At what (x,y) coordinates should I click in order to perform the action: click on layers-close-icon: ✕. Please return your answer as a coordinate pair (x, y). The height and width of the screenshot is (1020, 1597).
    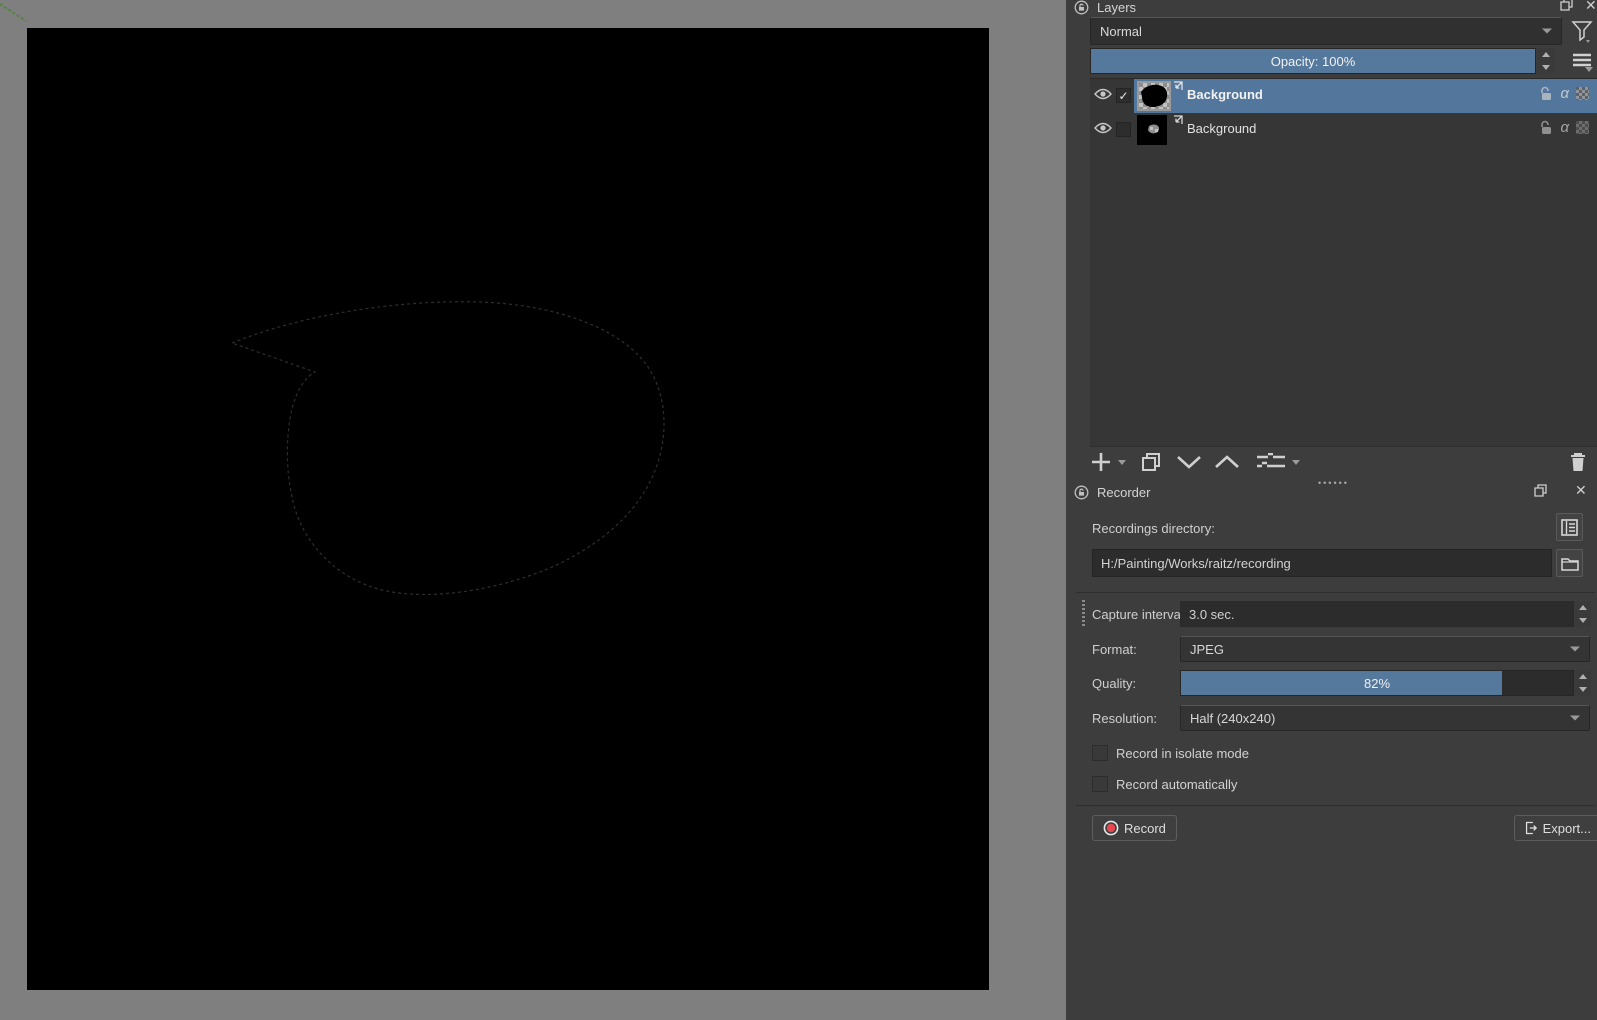
    Looking at the image, I should click on (1591, 7).